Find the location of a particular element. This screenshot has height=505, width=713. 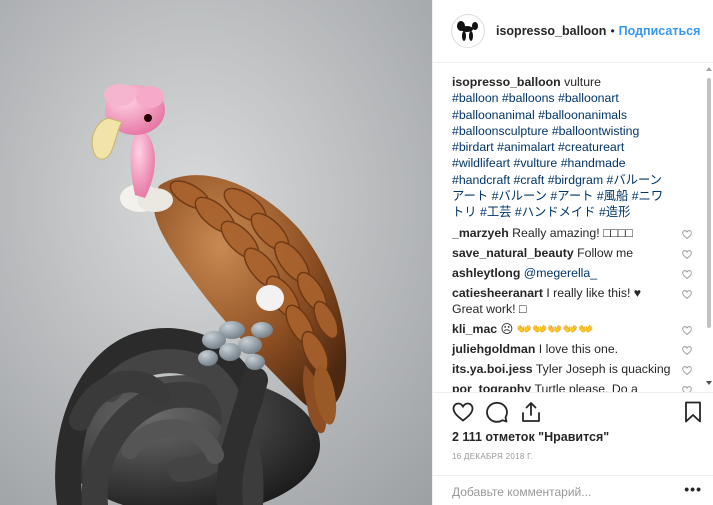

comment-row: ashleytlong @megerella_ is located at coordinates (578, 273).